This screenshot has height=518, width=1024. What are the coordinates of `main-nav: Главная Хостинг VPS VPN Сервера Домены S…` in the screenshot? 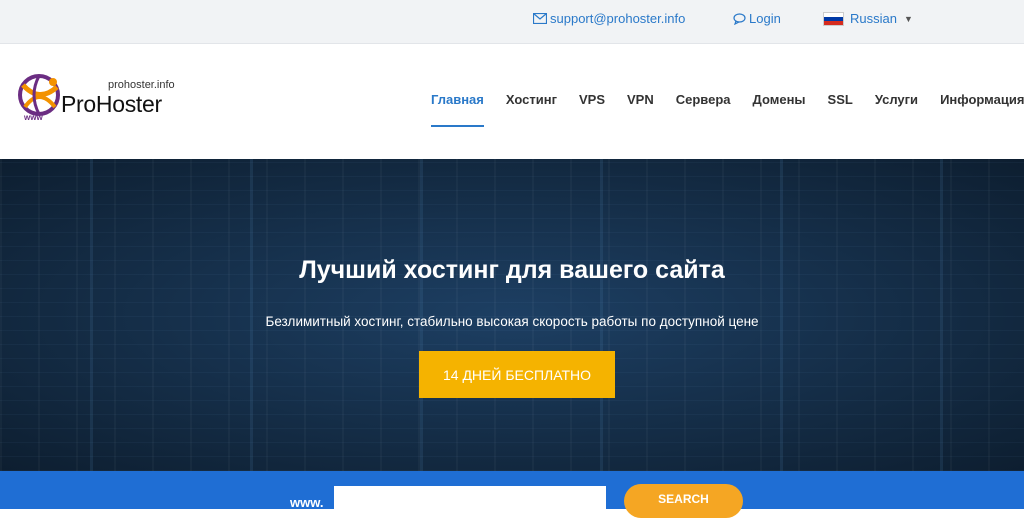 It's located at (727, 109).